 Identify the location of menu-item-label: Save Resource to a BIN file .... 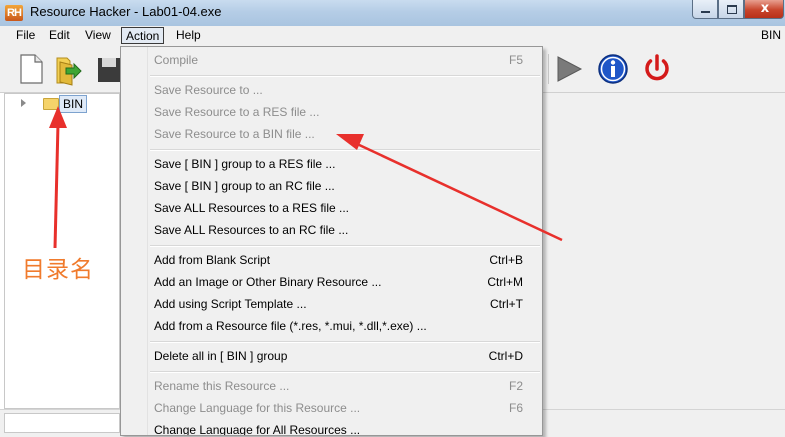
(234, 134).